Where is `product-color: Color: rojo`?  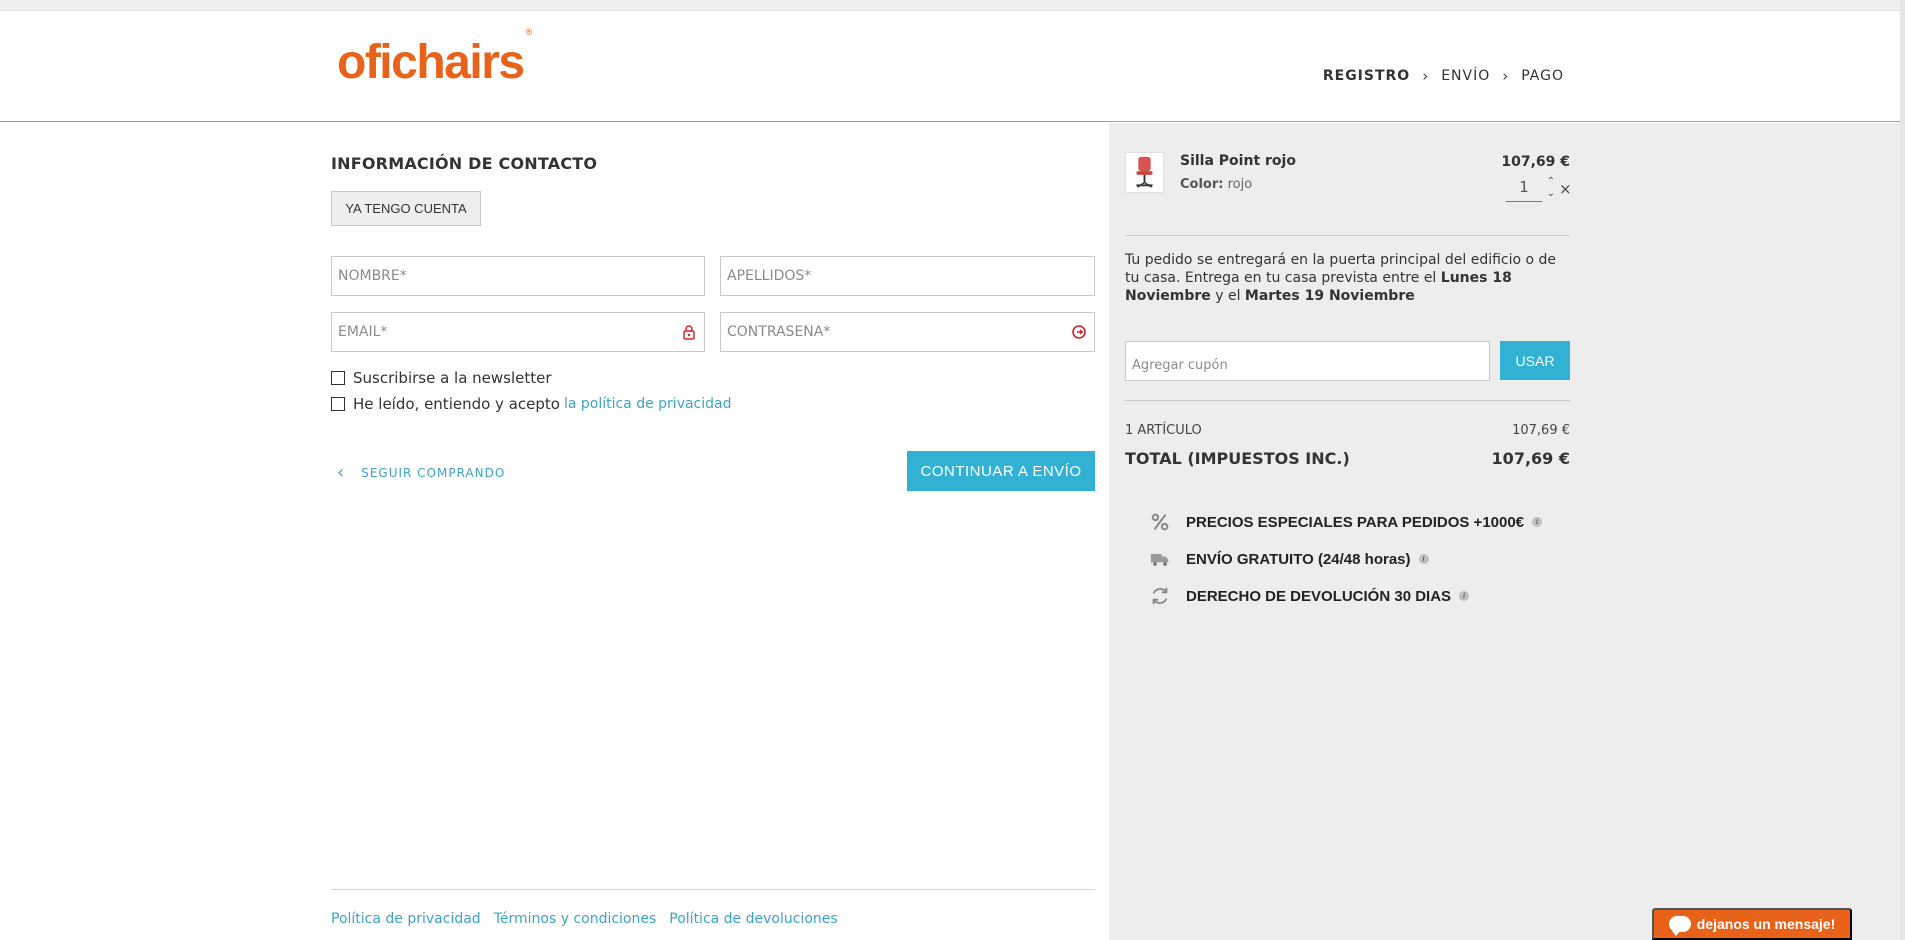
product-color: Color: rojo is located at coordinates (1216, 184).